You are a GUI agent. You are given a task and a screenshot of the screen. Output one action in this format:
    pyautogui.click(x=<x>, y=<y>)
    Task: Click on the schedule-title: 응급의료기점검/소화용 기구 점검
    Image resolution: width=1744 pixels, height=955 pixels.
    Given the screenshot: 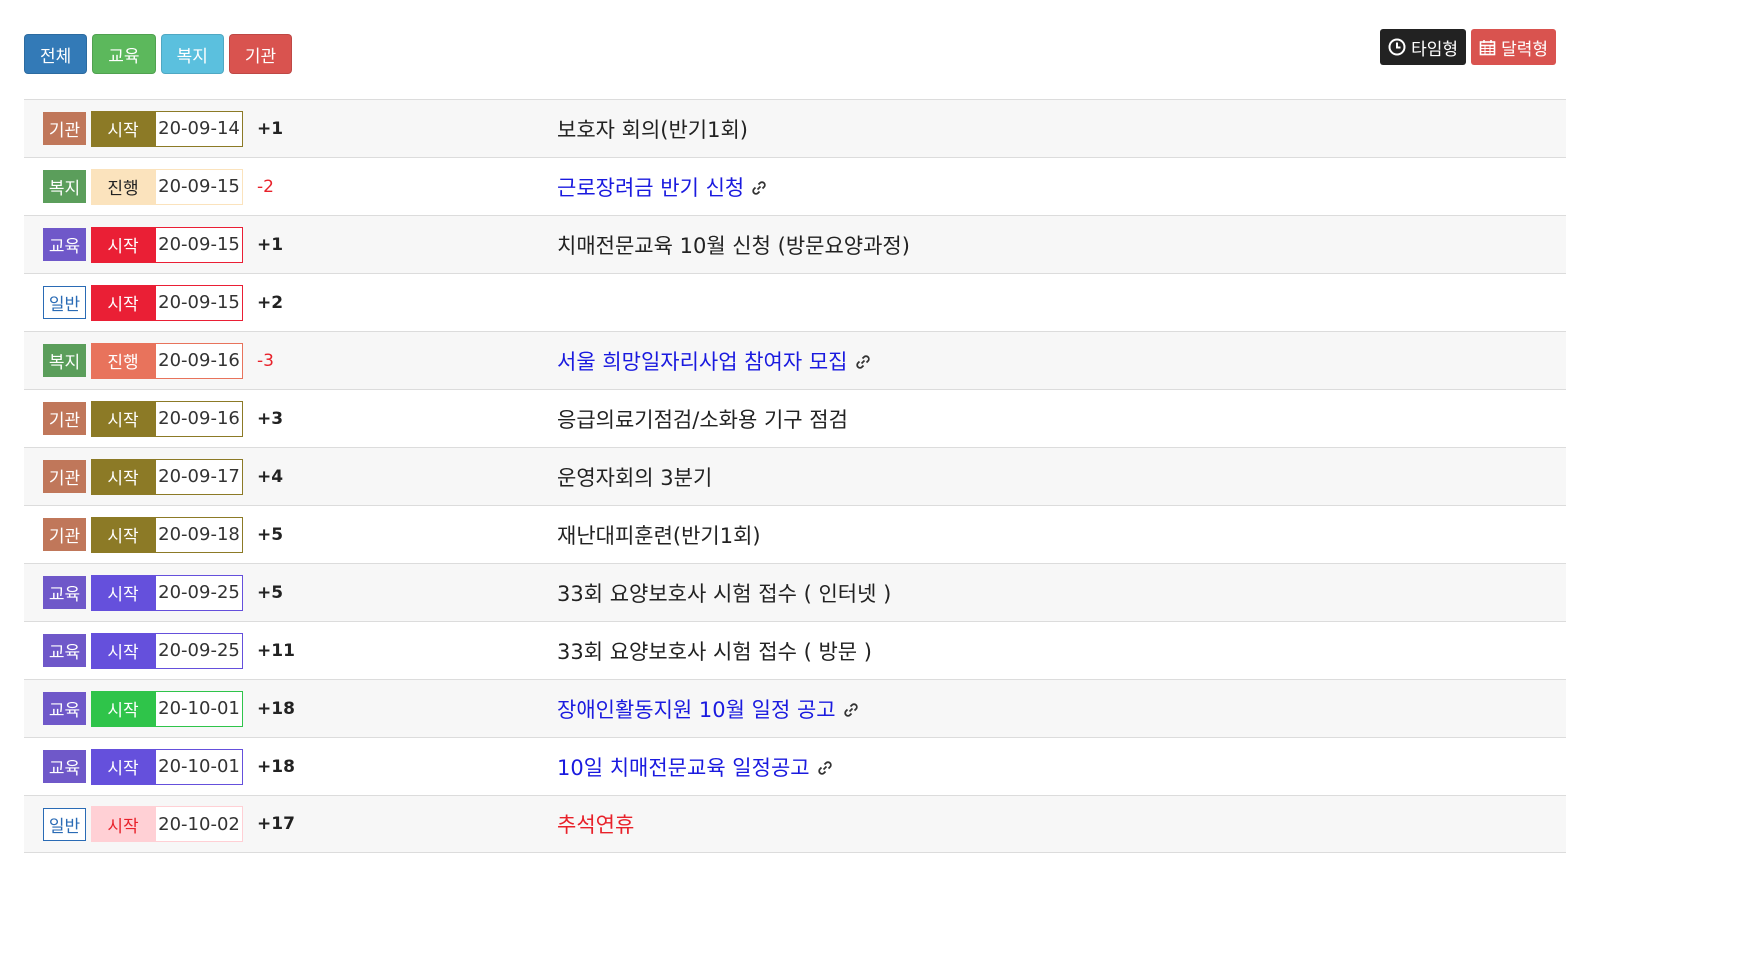 What is the action you would take?
    pyautogui.click(x=702, y=419)
    